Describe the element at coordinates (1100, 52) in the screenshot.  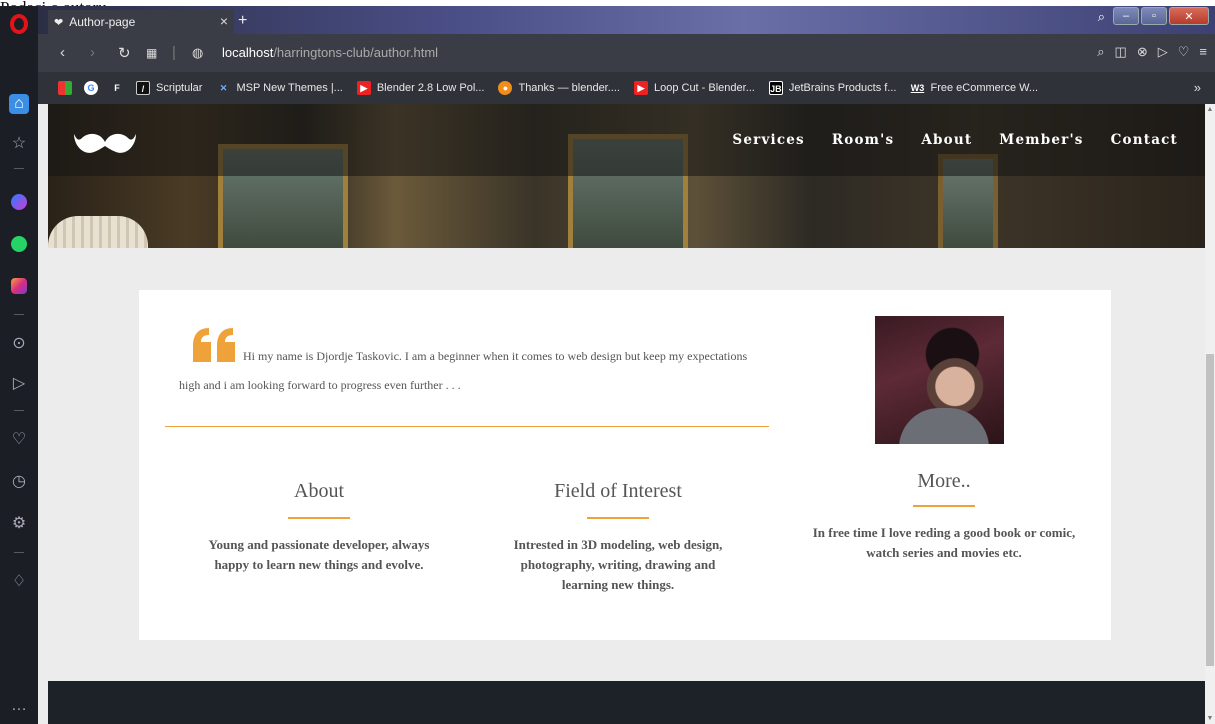
I see `search-icon: ⌕` at that location.